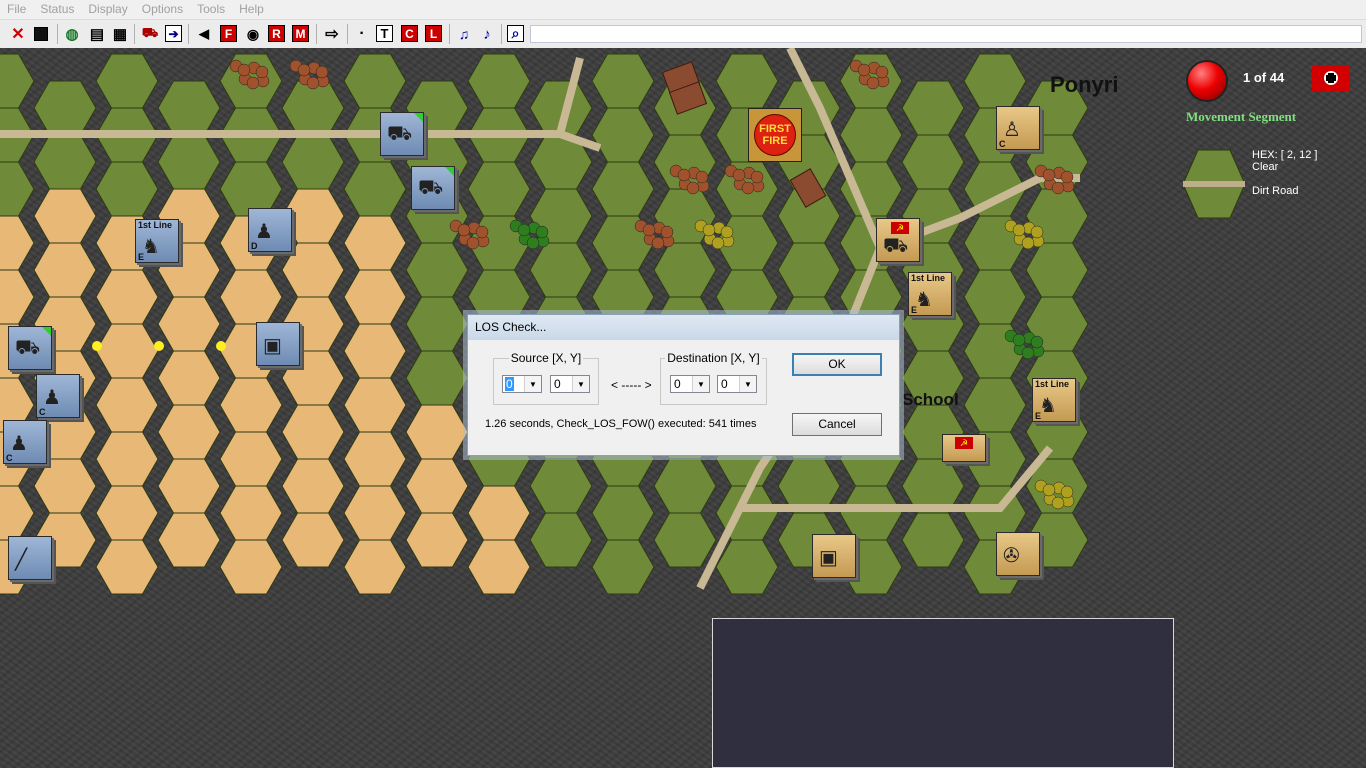 The width and height of the screenshot is (1366, 768). I want to click on tank-turn-icon: ⛟, so click(150, 34).